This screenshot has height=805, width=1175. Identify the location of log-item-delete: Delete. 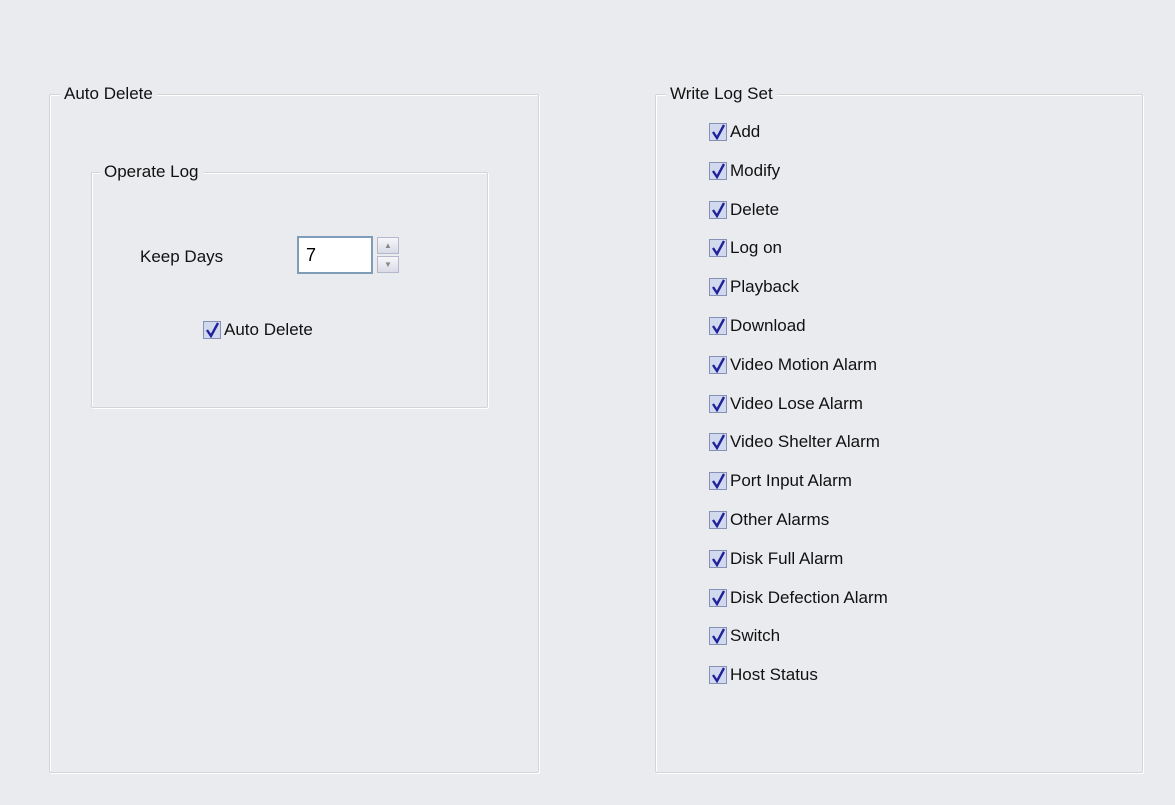
(798, 210).